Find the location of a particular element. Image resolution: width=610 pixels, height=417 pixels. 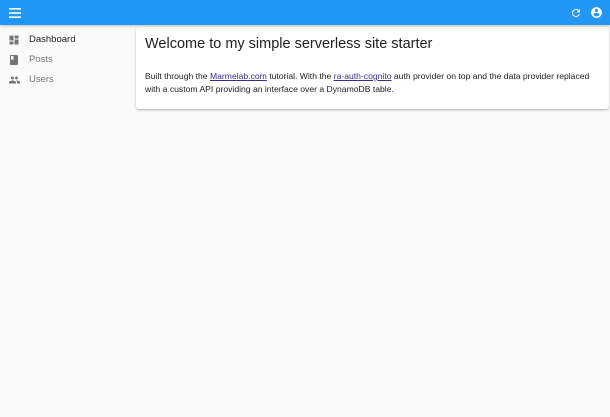

account-circle-icon is located at coordinates (596, 12).